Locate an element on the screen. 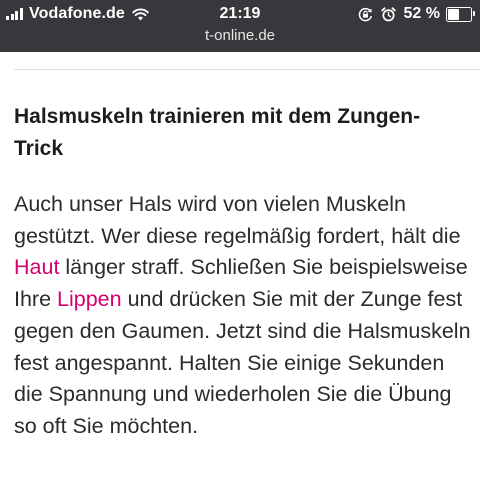  battery-icon is located at coordinates (460, 14).